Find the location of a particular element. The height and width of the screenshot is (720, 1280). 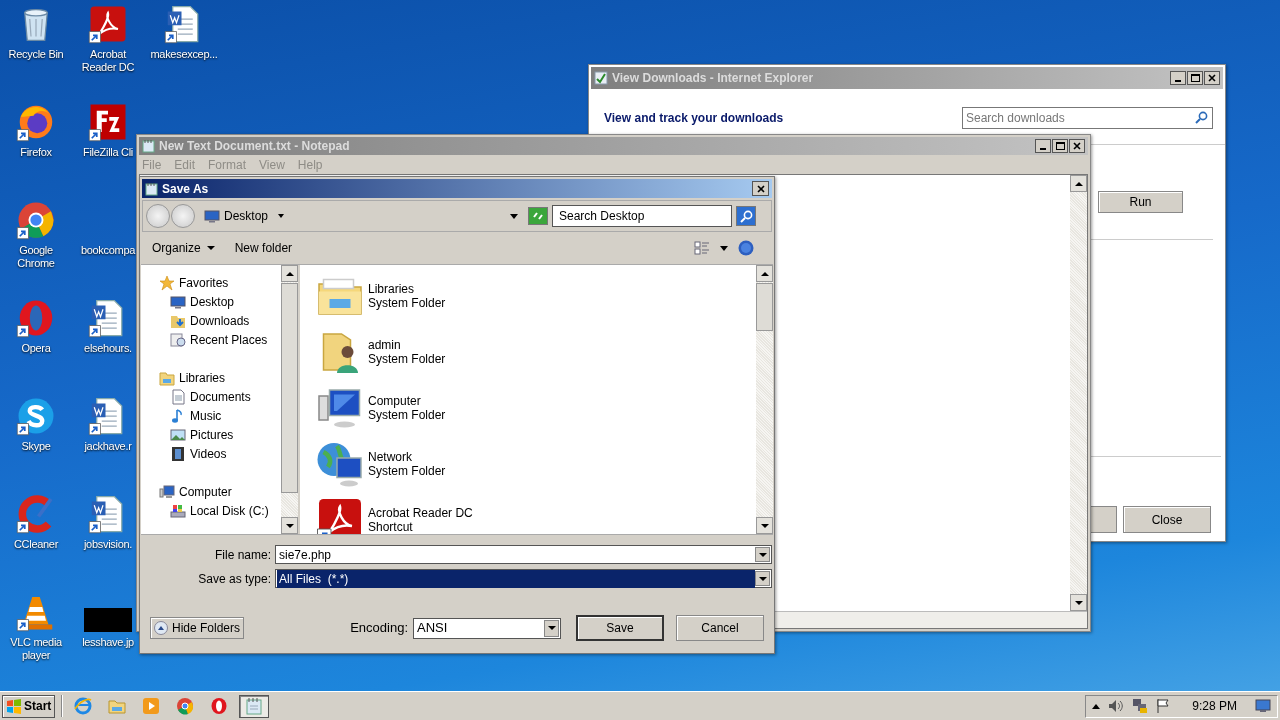

cancel-button: Cancel is located at coordinates (720, 628).